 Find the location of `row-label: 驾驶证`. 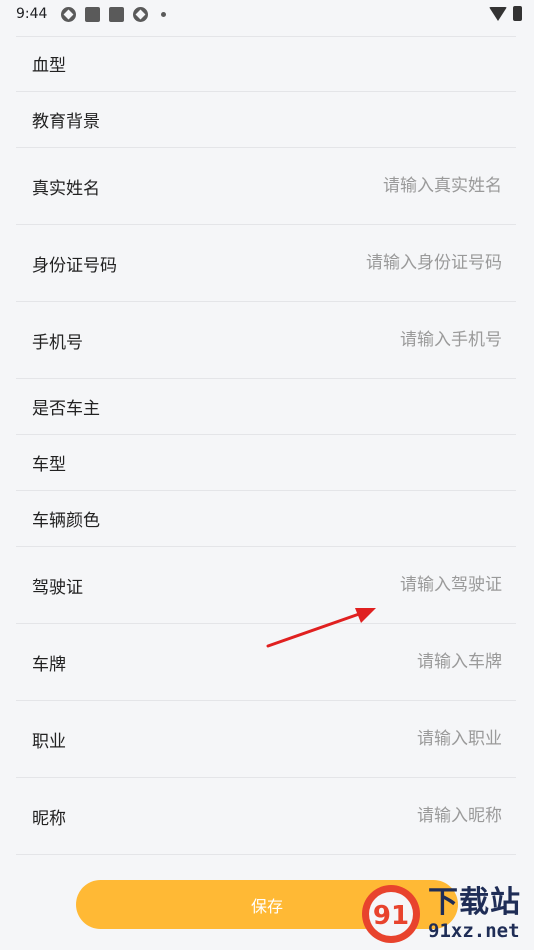

row-label: 驾驶证 is located at coordinates (57, 587).